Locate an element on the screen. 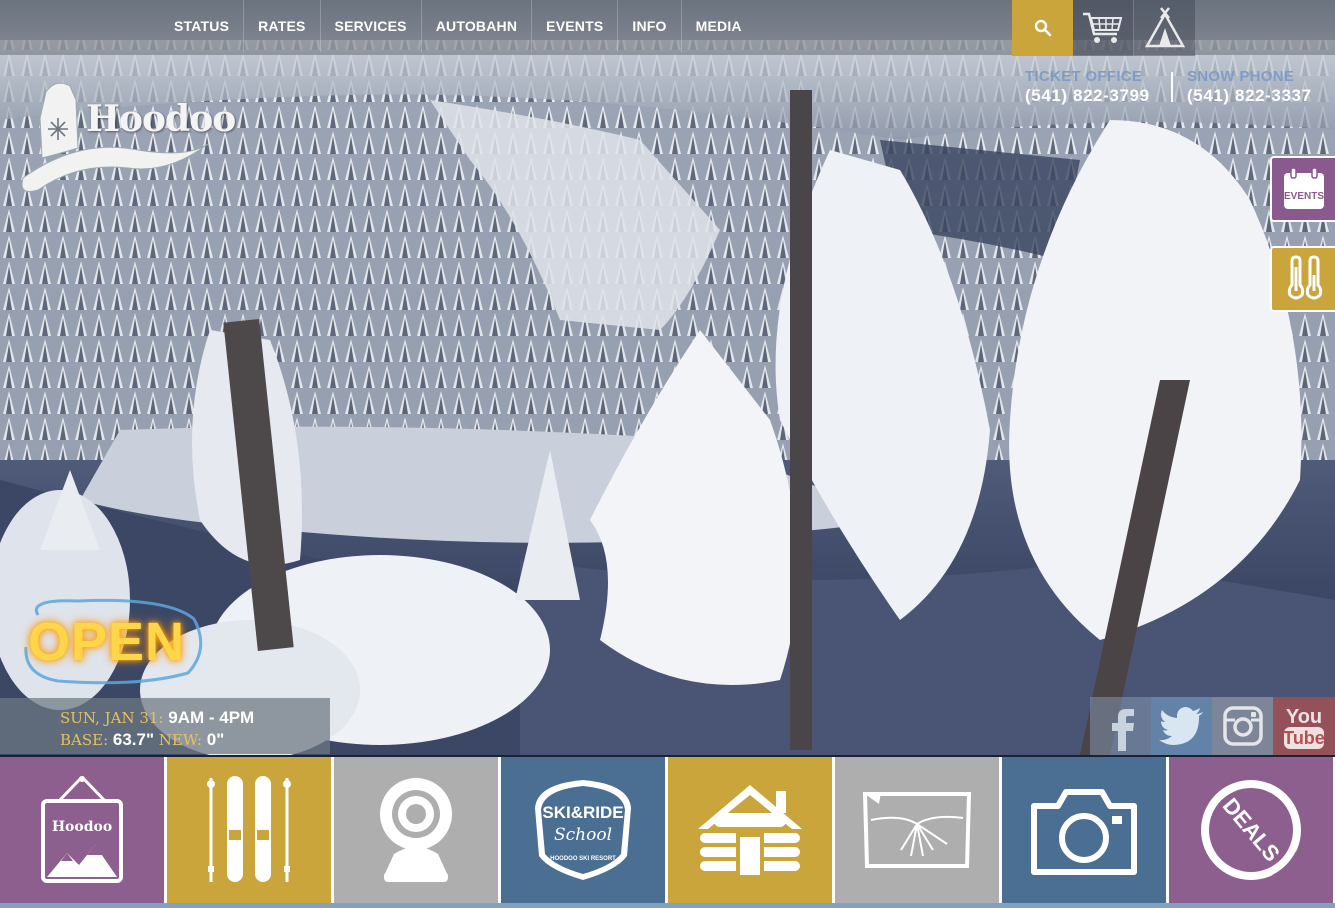 The width and height of the screenshot is (1335, 908). skis-icon is located at coordinates (249, 829).